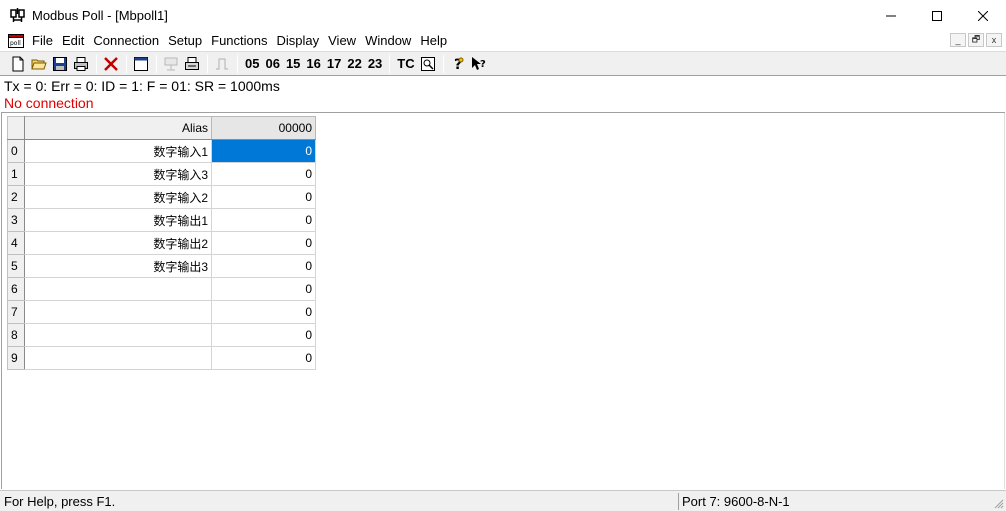 Image resolution: width=1006 pixels, height=511 pixels. I want to click on menu-window: Window, so click(390, 41).